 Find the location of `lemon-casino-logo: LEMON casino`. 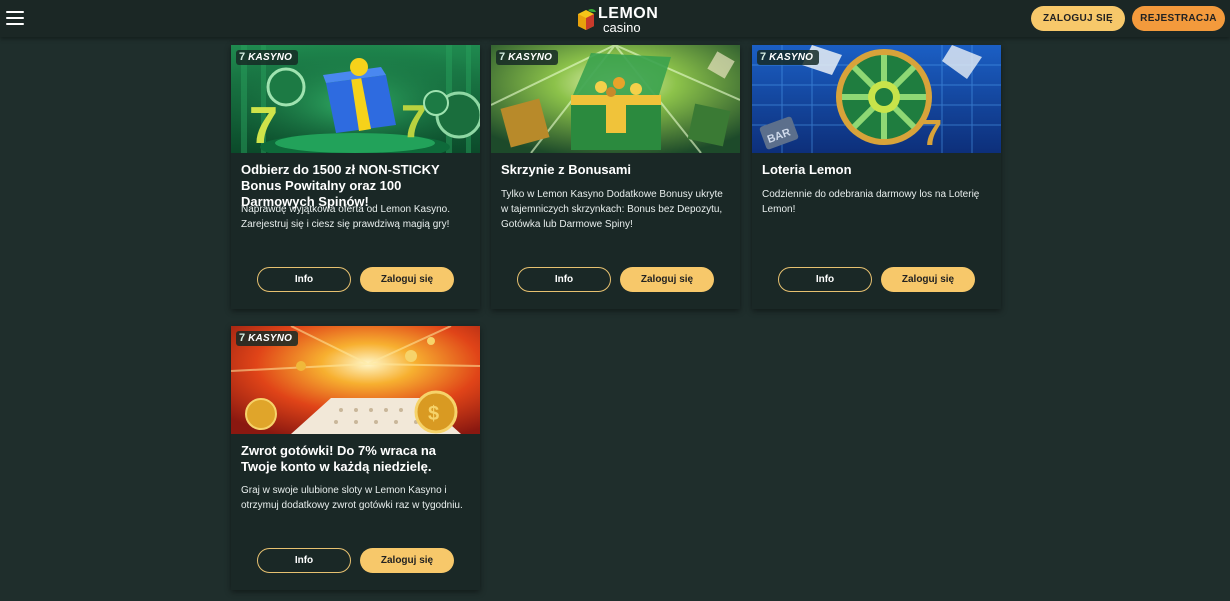

lemon-casino-logo: LEMON casino is located at coordinates (619, 20).